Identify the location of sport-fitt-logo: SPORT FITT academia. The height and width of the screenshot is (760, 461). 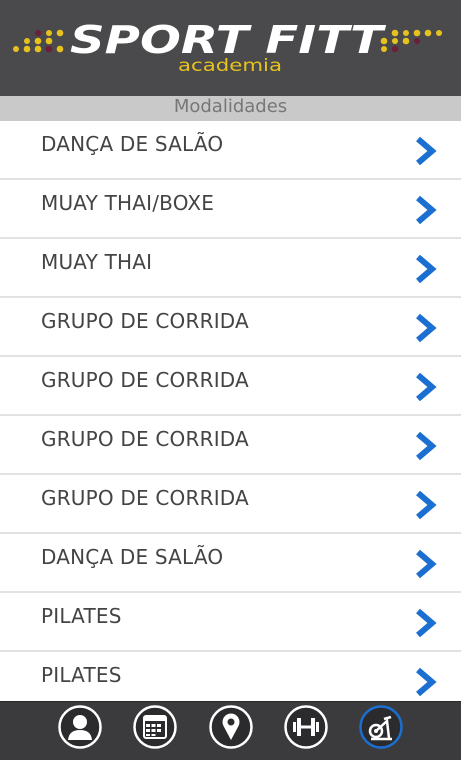
(227, 47).